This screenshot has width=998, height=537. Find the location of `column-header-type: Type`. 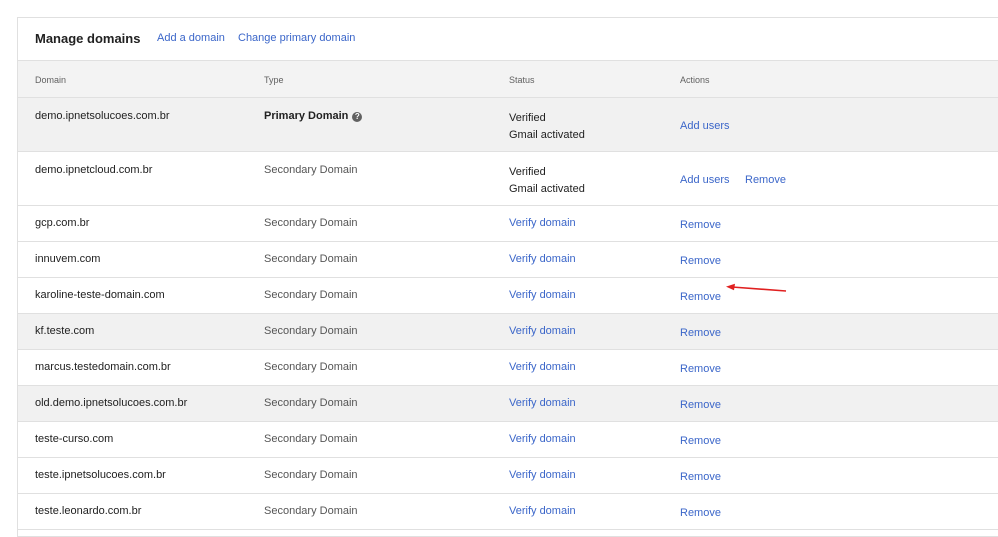

column-header-type: Type is located at coordinates (274, 80).